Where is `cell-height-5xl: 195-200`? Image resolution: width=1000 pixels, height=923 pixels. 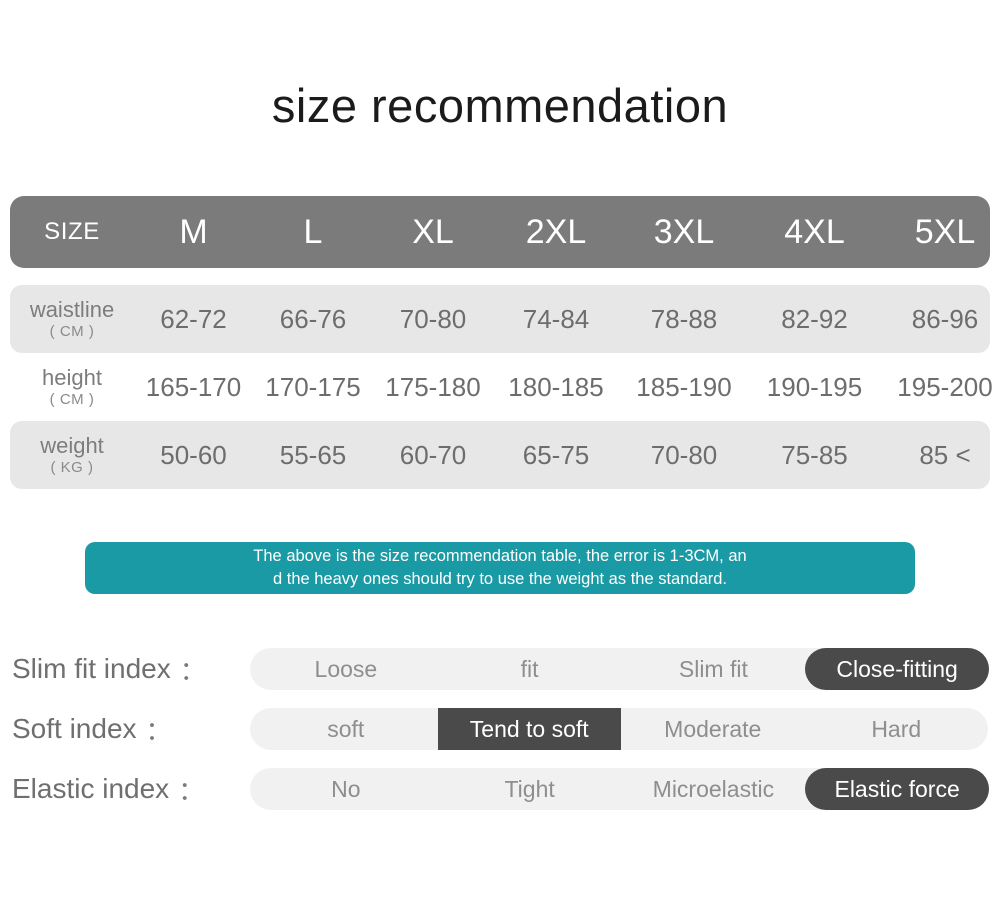 cell-height-5xl: 195-200 is located at coordinates (945, 386).